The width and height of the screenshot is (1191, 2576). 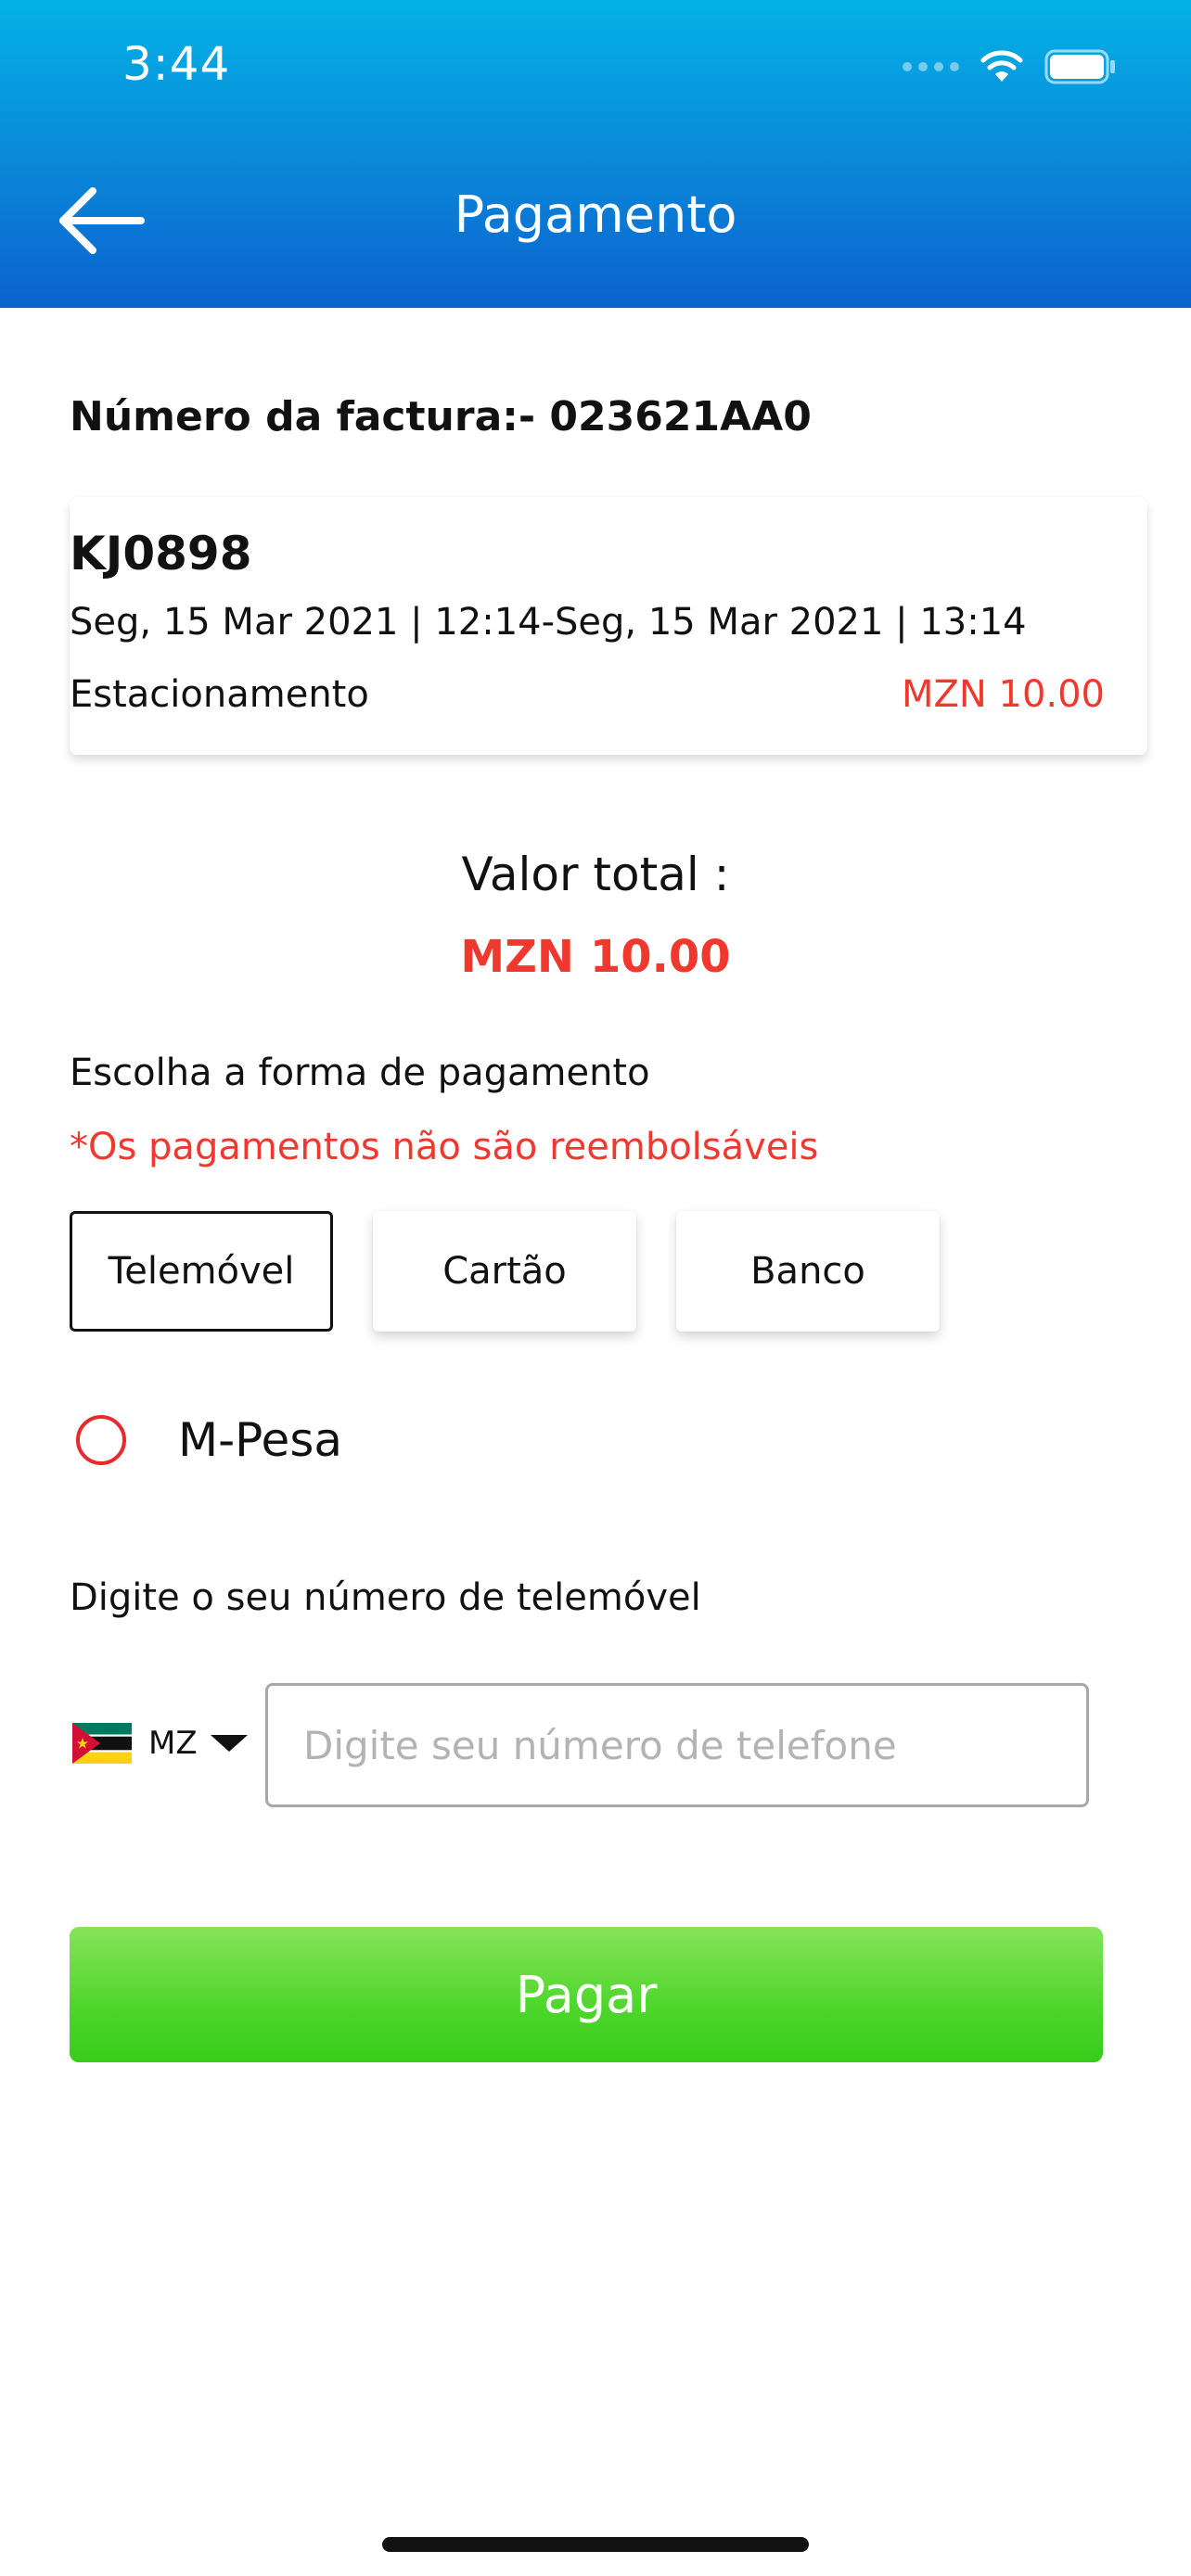 What do you see at coordinates (595, 2544) in the screenshot?
I see `home-indicator` at bounding box center [595, 2544].